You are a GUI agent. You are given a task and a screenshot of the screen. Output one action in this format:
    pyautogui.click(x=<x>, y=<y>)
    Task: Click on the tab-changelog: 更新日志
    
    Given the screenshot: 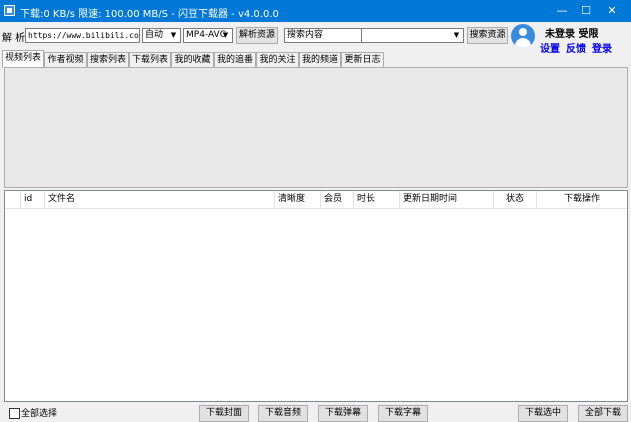 What is the action you would take?
    pyautogui.click(x=362, y=59)
    